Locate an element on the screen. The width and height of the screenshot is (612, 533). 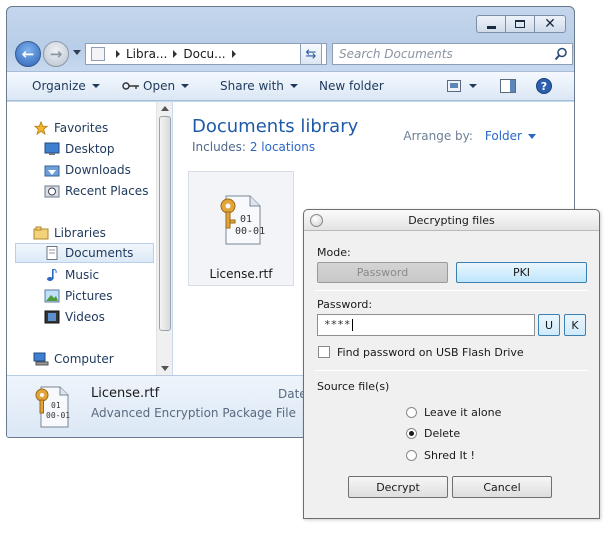
scroll-up-icon is located at coordinates (165, 108).